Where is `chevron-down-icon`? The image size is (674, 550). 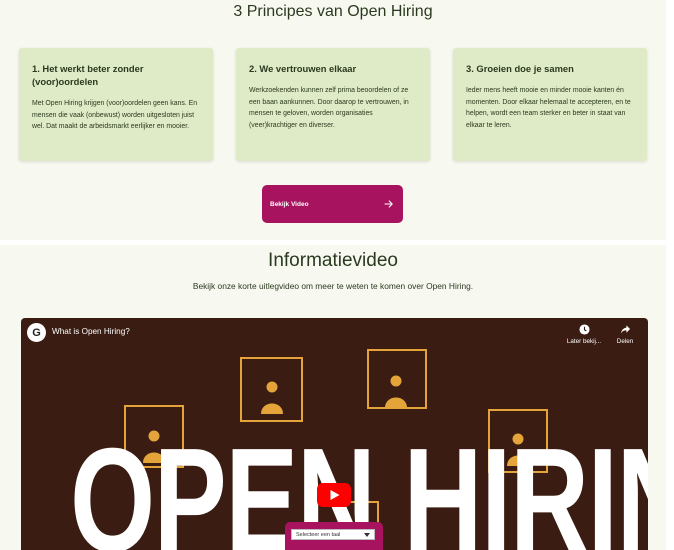
chevron-down-icon is located at coordinates (367, 534).